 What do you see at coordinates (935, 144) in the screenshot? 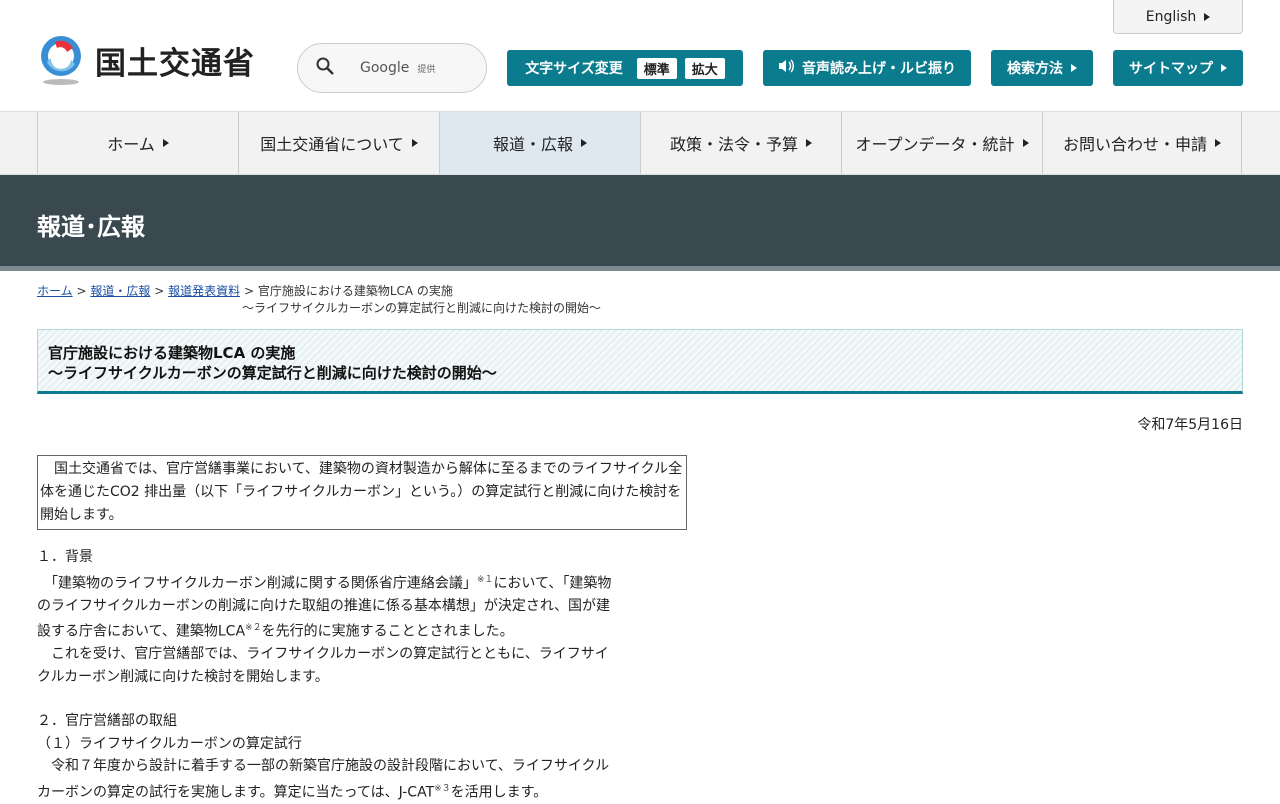
I see `nav-item-label: オープンデータ・統計` at bounding box center [935, 144].